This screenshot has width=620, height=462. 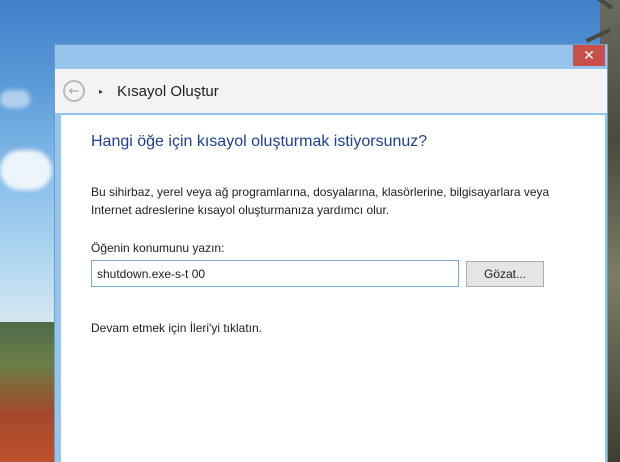 I want to click on back-arrow-icon: ←, so click(x=74, y=91).